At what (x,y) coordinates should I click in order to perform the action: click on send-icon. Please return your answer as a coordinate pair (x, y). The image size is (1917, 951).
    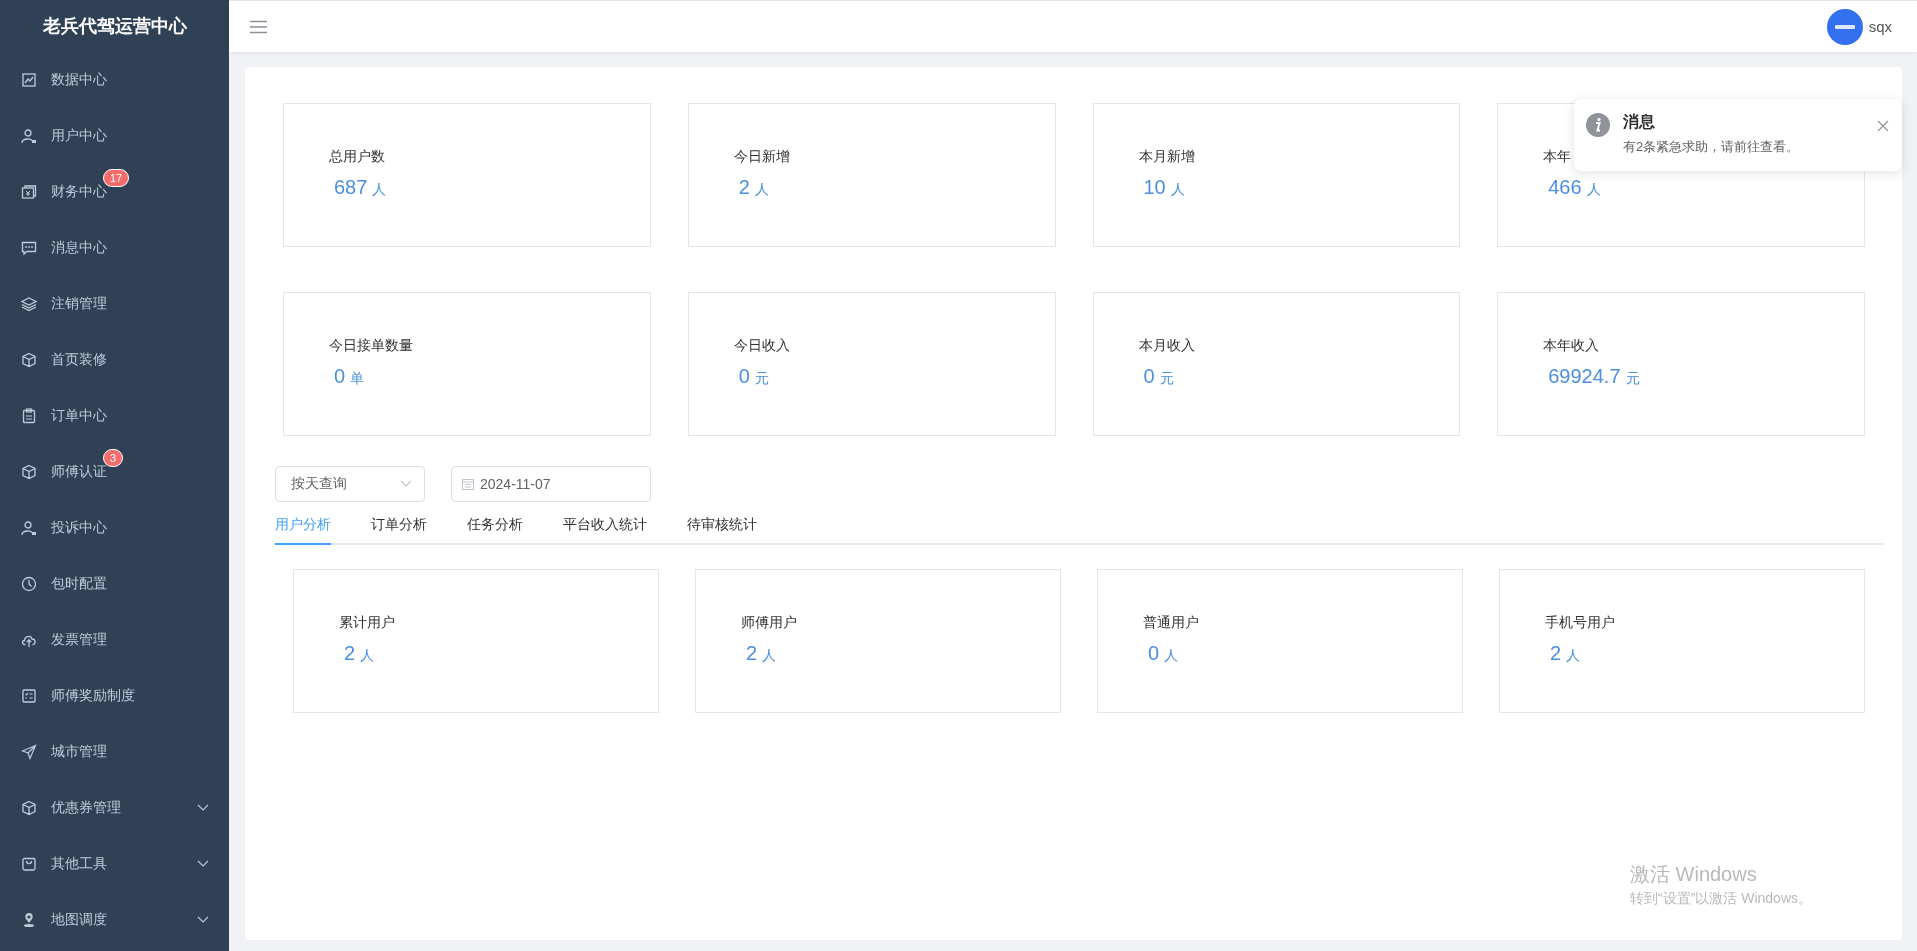
    Looking at the image, I should click on (29, 752).